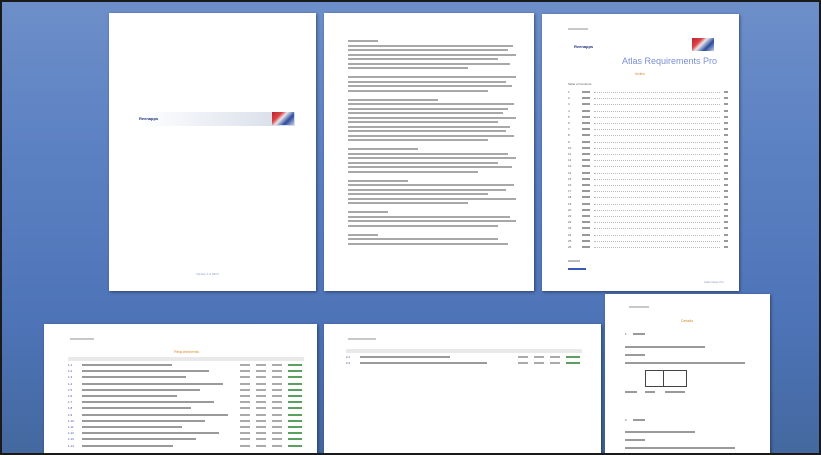 Image resolution: width=821 pixels, height=455 pixels. Describe the element at coordinates (82, 339) in the screenshot. I see `table-header-line` at that location.